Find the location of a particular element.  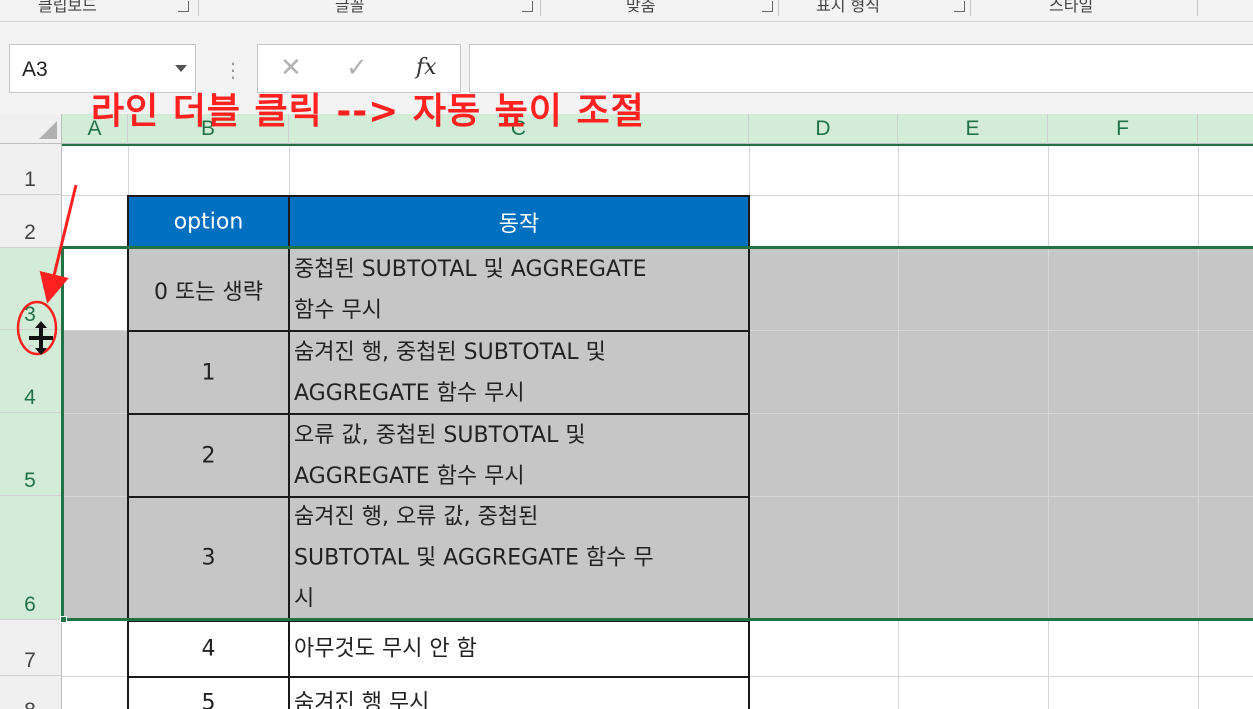

font-launcher-icon is located at coordinates (527, 6).